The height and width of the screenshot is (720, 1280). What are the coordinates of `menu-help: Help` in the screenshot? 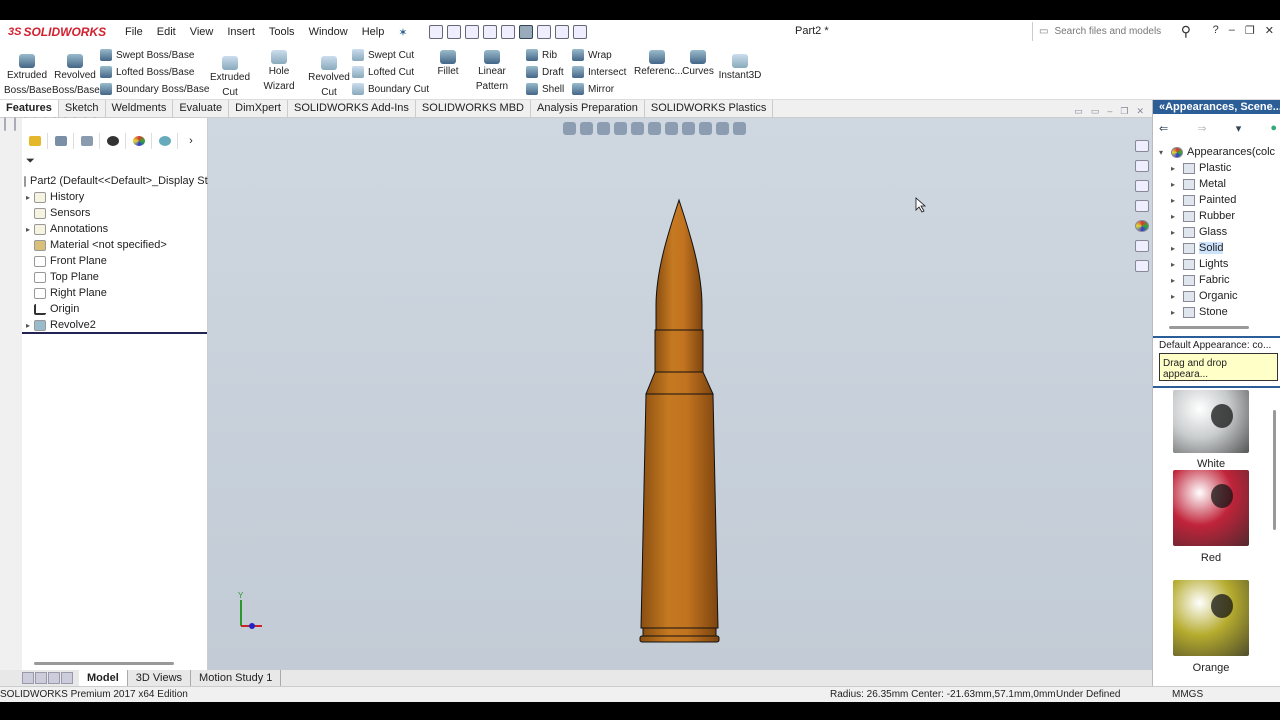 It's located at (373, 32).